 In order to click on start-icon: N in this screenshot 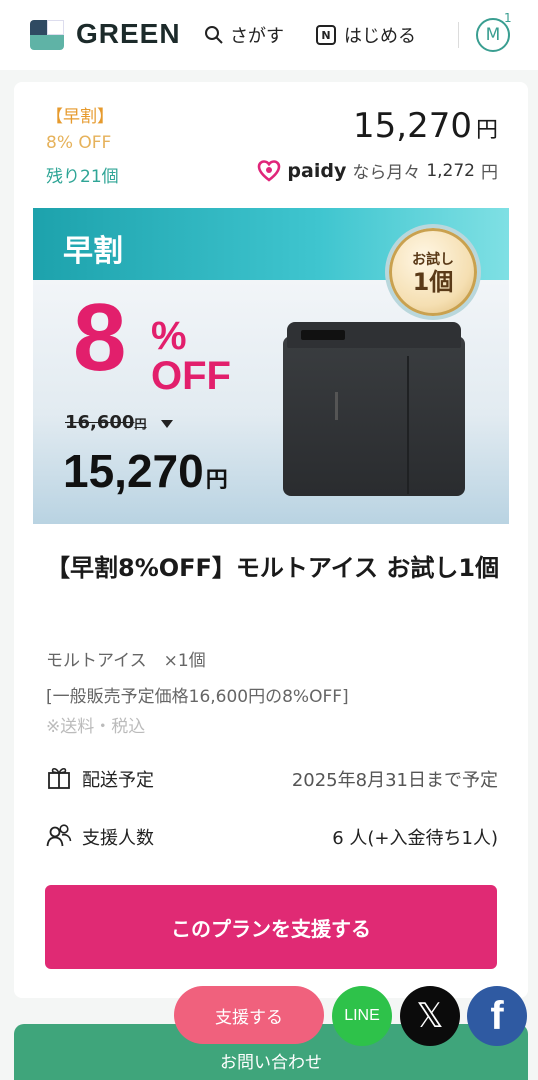, I will do `click(326, 35)`.